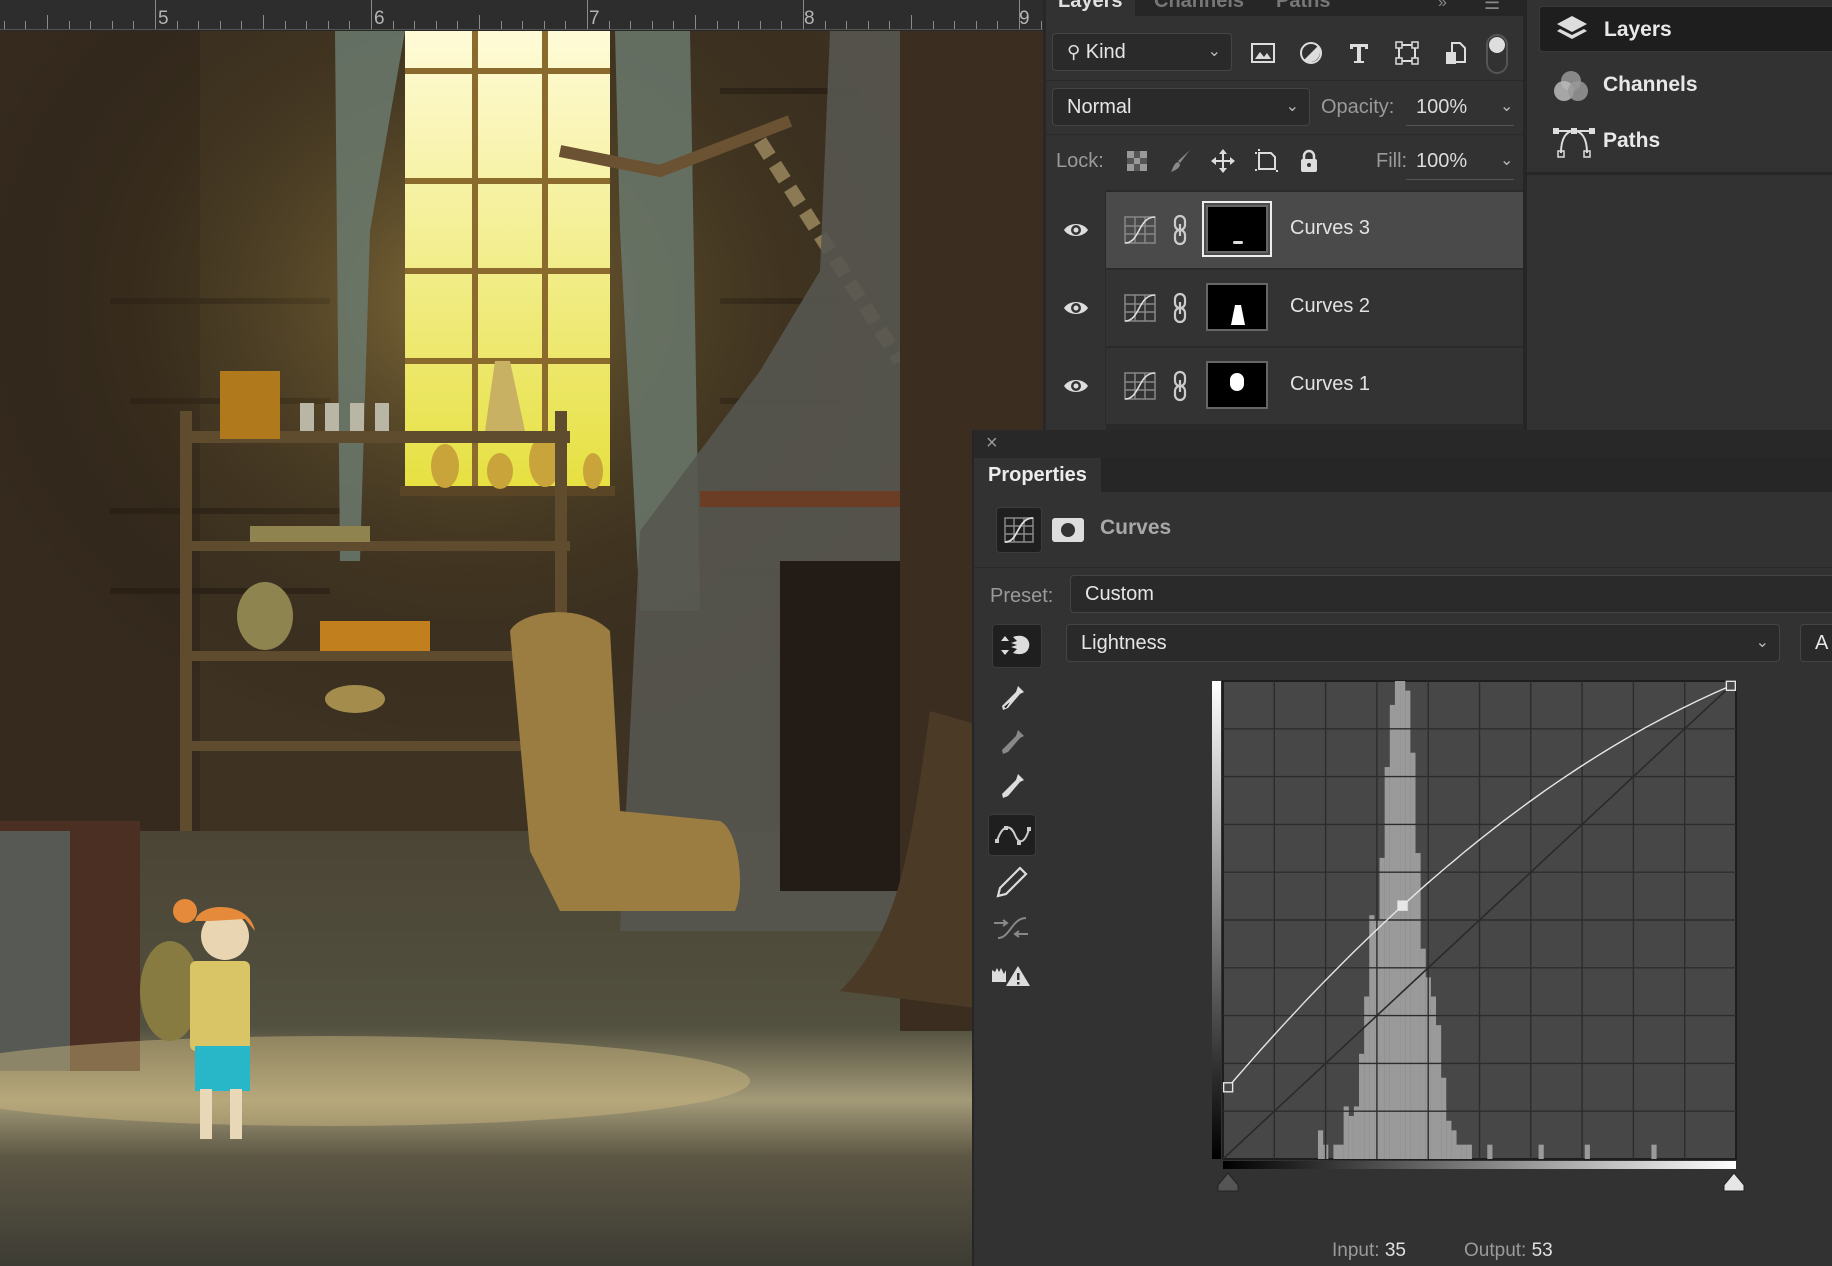 The width and height of the screenshot is (1832, 1266). I want to click on type-filter-icon, so click(1359, 53).